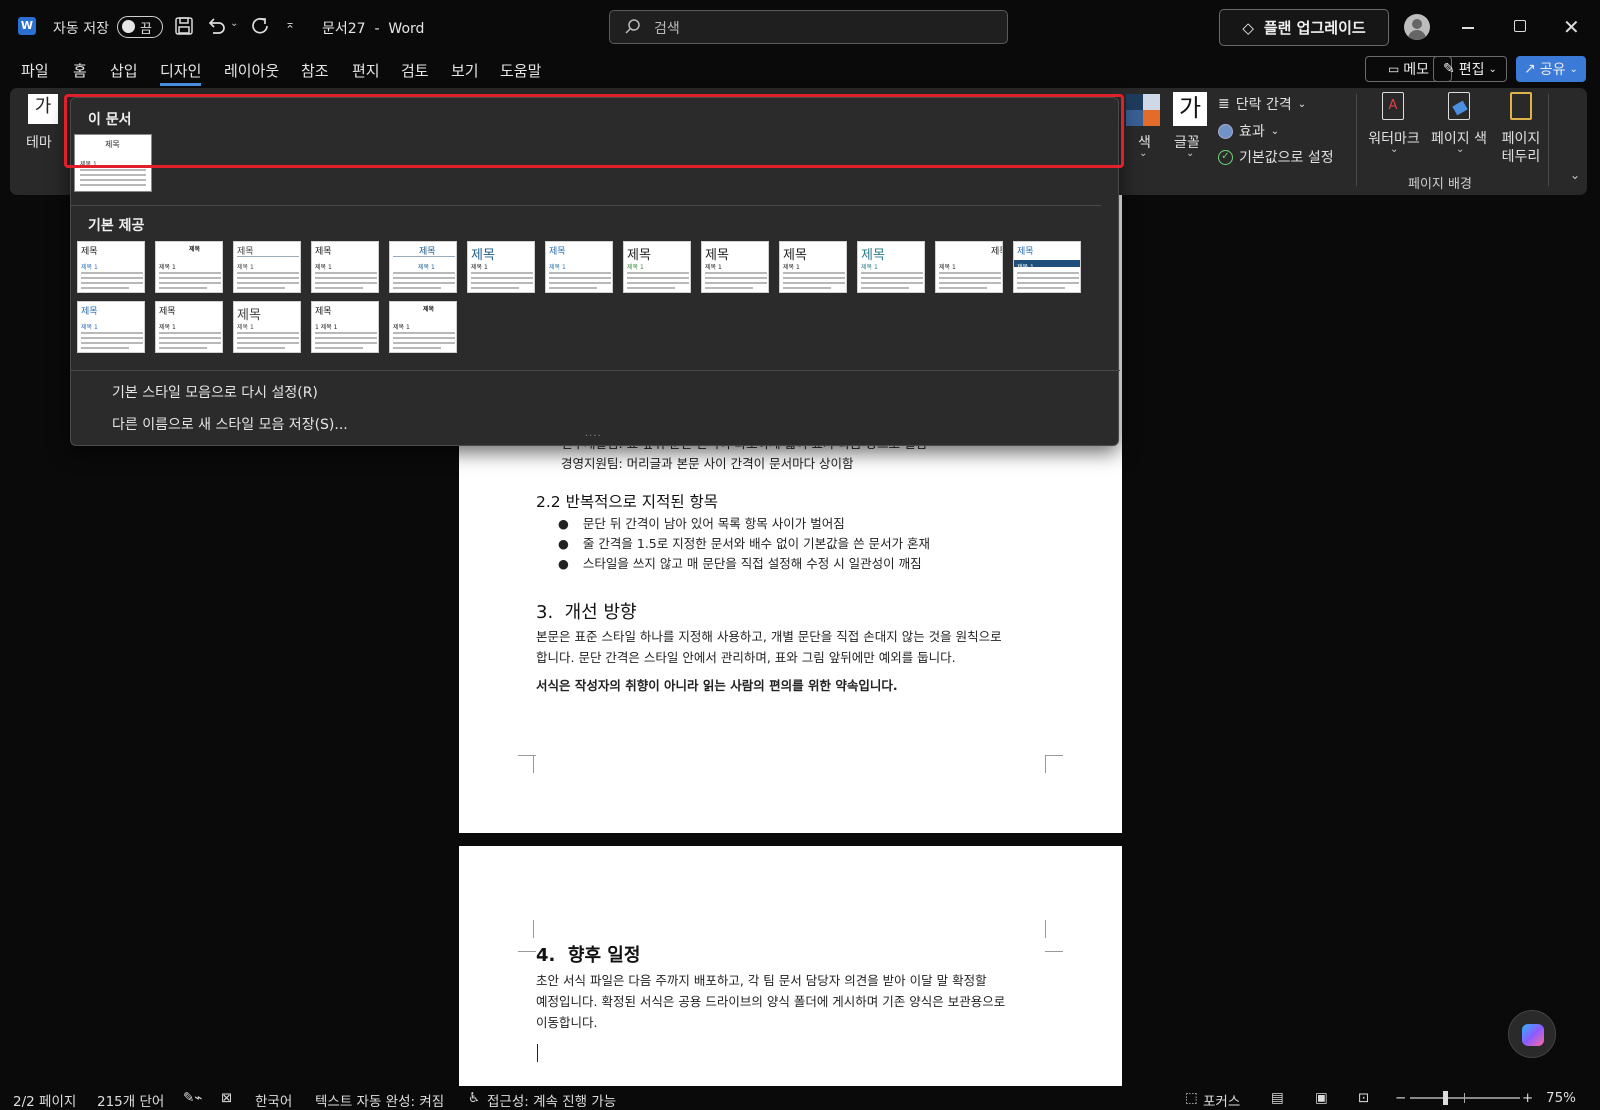 Image resolution: width=1600 pixels, height=1110 pixels. What do you see at coordinates (1276, 157) in the screenshot?
I see `set-as-default-button: ✓ 기본값으로 설정` at bounding box center [1276, 157].